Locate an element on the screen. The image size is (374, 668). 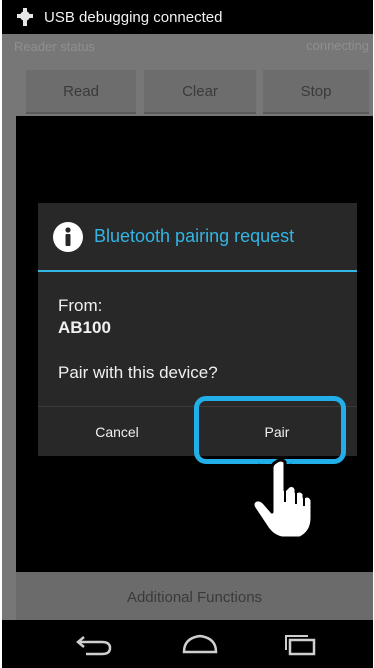
dialog-title: Bluetooth pairing request is located at coordinates (194, 236).